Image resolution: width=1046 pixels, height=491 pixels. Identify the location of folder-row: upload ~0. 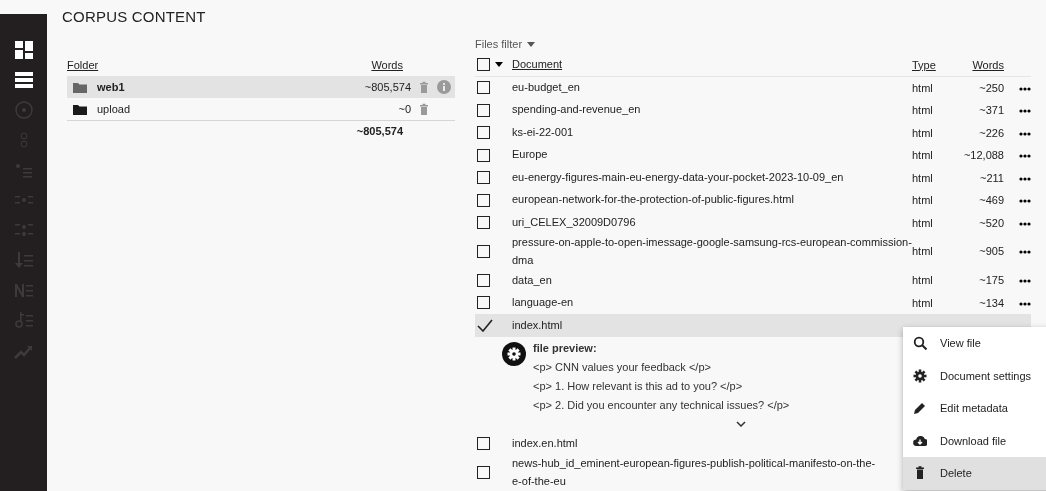
(261, 109).